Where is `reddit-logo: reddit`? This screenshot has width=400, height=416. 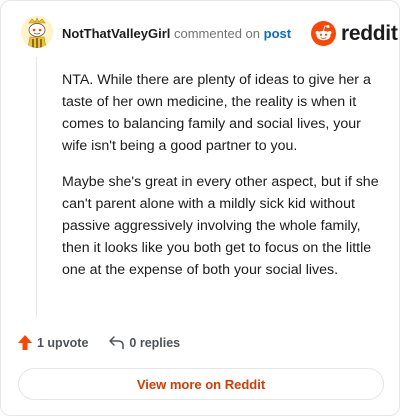
reddit-logo: reddit is located at coordinates (354, 33).